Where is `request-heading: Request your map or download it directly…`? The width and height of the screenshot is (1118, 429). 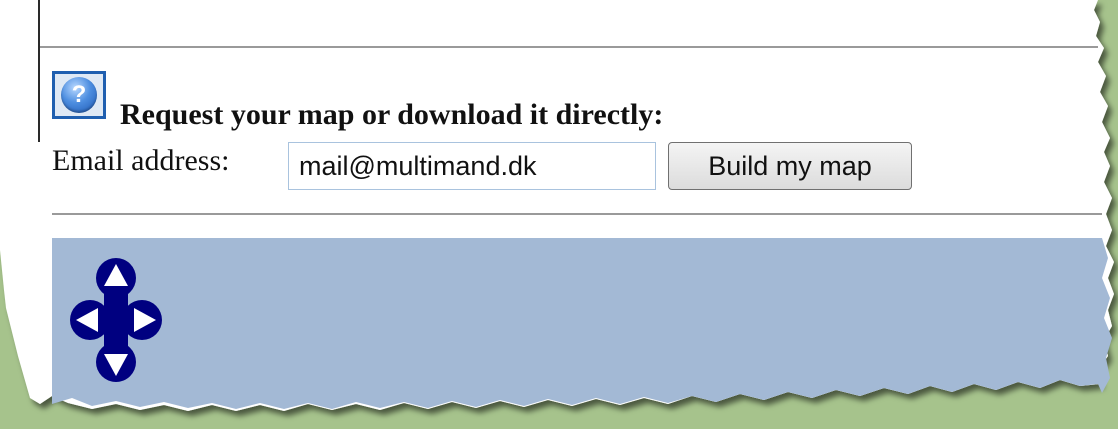 request-heading: Request your map or download it directly… is located at coordinates (392, 114).